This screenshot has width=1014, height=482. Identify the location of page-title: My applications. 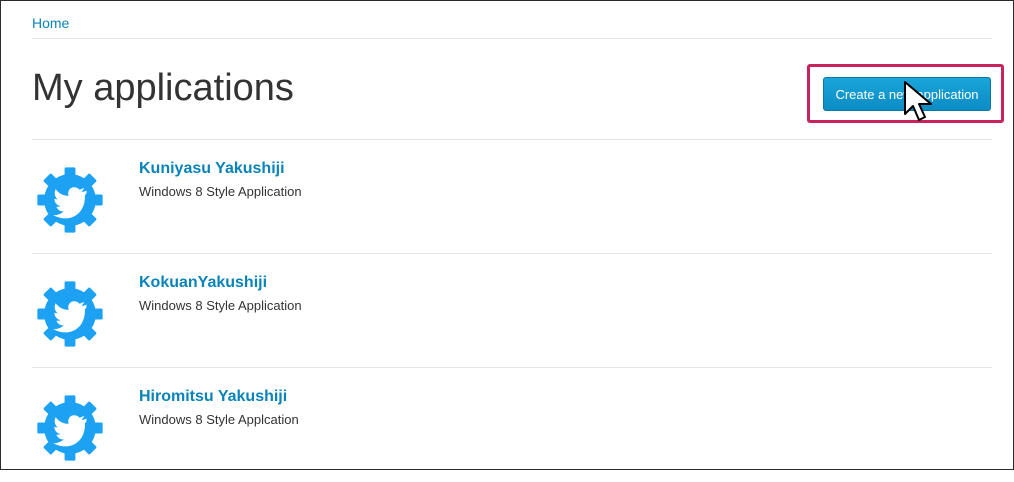
(163, 88).